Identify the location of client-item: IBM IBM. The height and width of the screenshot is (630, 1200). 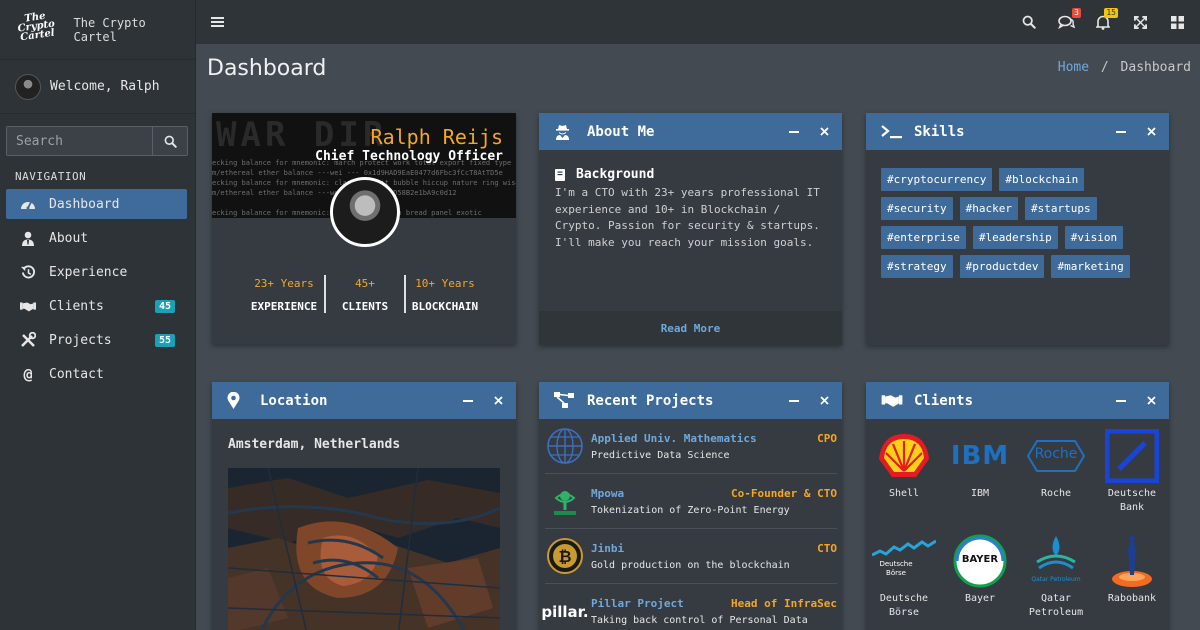
(980, 480).